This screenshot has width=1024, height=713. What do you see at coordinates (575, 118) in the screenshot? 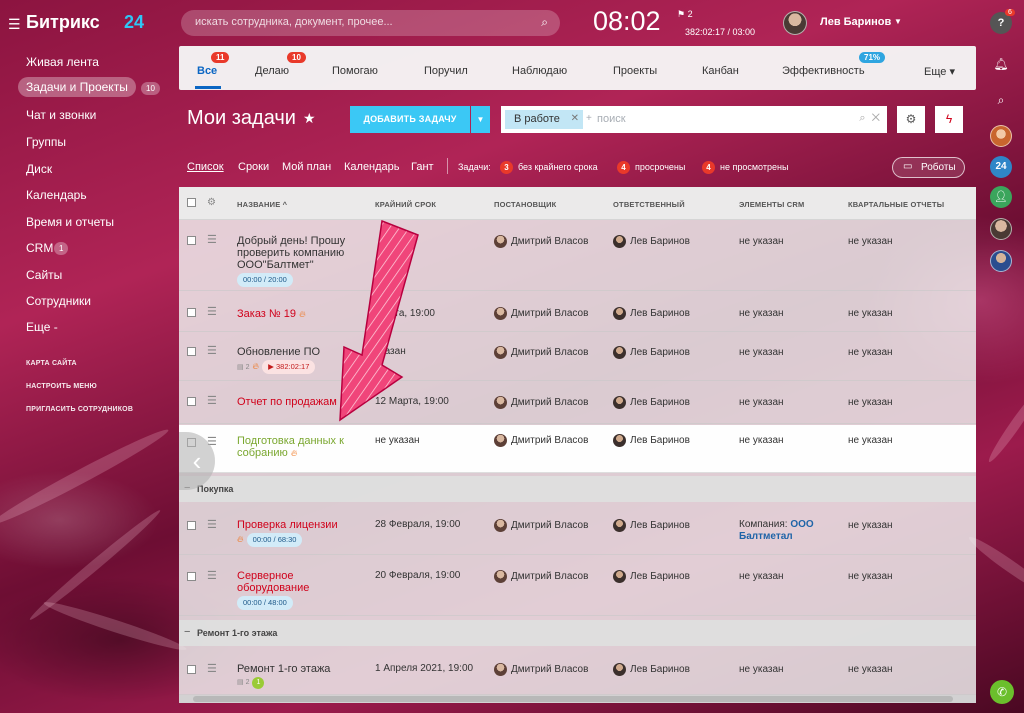
I see `close-icon: ✕` at bounding box center [575, 118].